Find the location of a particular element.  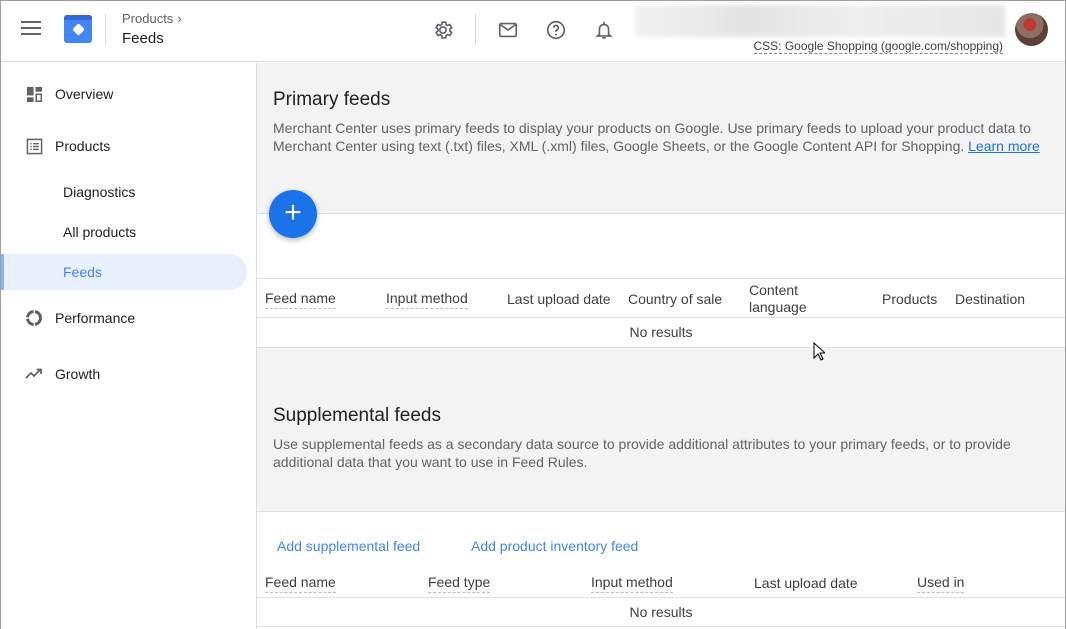

account-info-blurred is located at coordinates (820, 21).